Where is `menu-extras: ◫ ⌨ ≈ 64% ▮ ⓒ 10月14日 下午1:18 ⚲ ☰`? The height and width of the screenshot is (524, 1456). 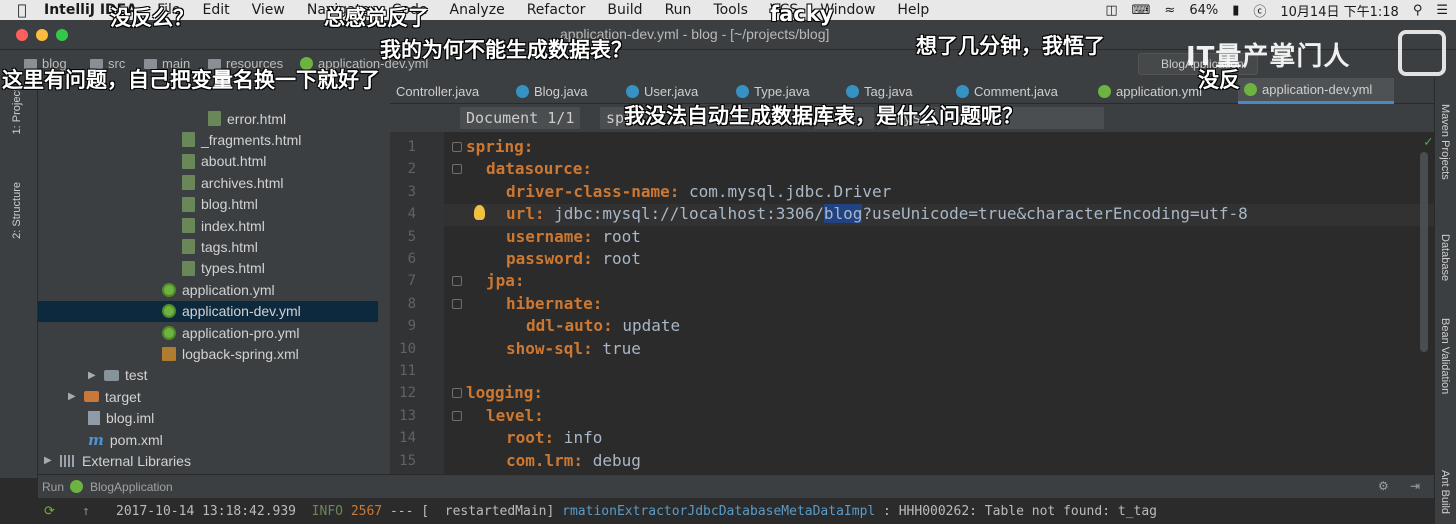 menu-extras: ◫ ⌨ ≈ 64% ▮ ⓒ 10月14日 下午1:18 ⚲ ☰ is located at coordinates (1276, 10).